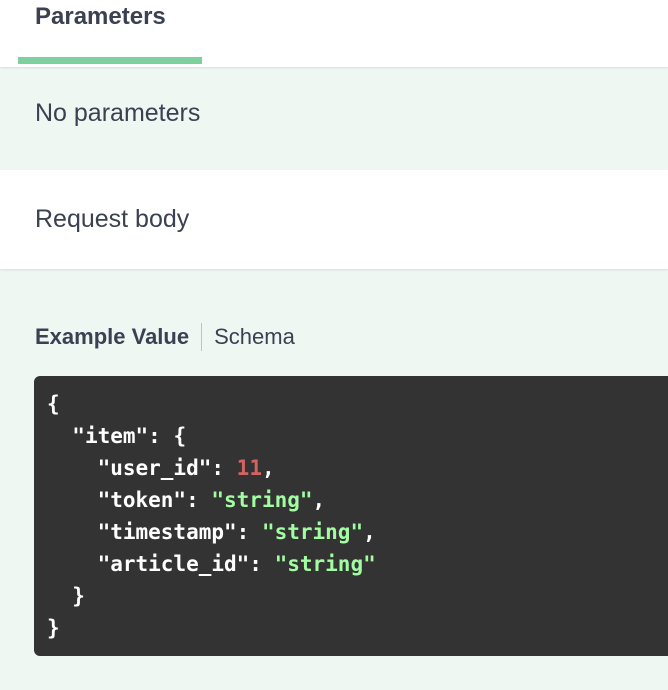 The width and height of the screenshot is (668, 690). What do you see at coordinates (53, 404) in the screenshot?
I see `json-open-brace: {` at bounding box center [53, 404].